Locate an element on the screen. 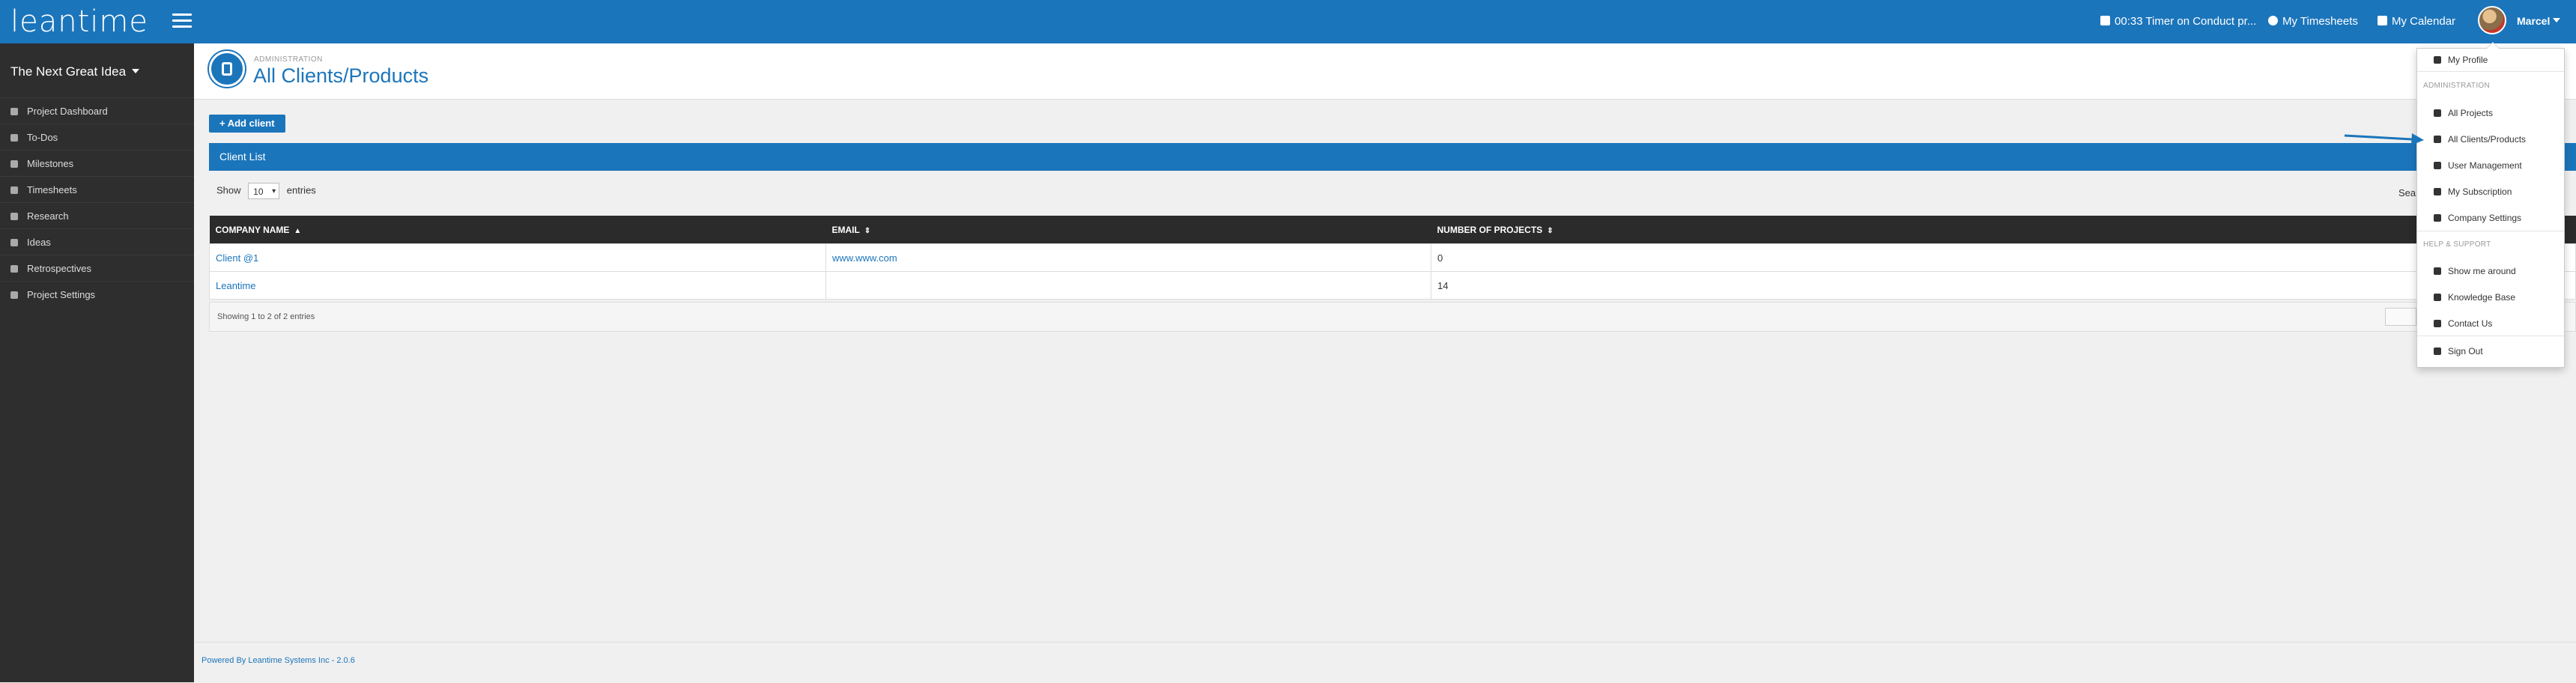  menu-item-sign-out: Sign Out is located at coordinates (2490, 351).